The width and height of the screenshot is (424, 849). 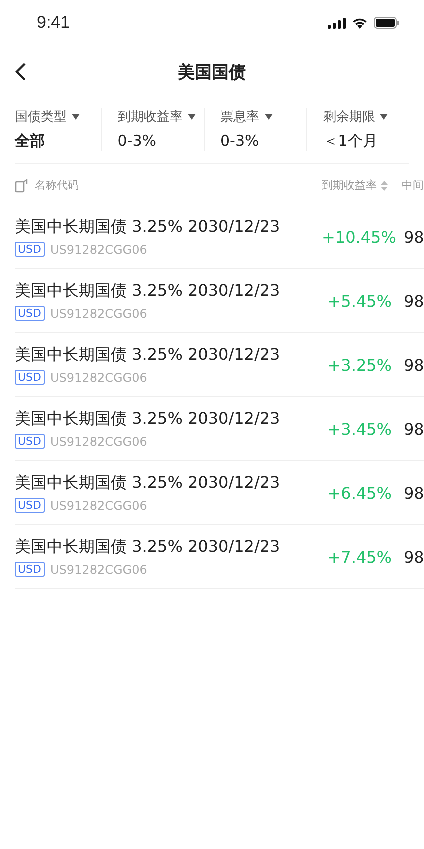 What do you see at coordinates (357, 129) in the screenshot?
I see `filter-dropdown: 剩余期限 ＜1个月` at bounding box center [357, 129].